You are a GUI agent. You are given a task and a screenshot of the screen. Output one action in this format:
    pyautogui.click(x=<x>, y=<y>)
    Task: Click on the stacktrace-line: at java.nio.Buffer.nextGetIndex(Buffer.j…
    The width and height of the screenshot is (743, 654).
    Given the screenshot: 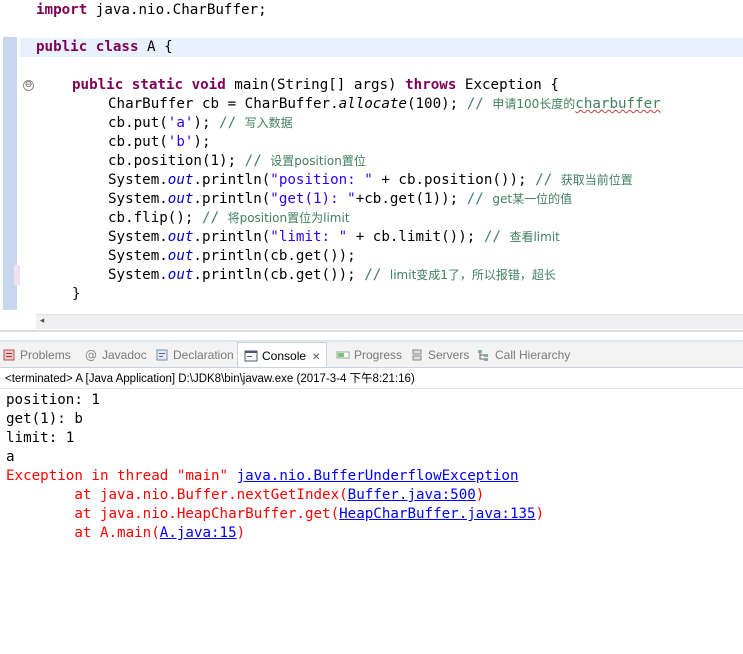 What is the action you would take?
    pyautogui.click(x=245, y=495)
    